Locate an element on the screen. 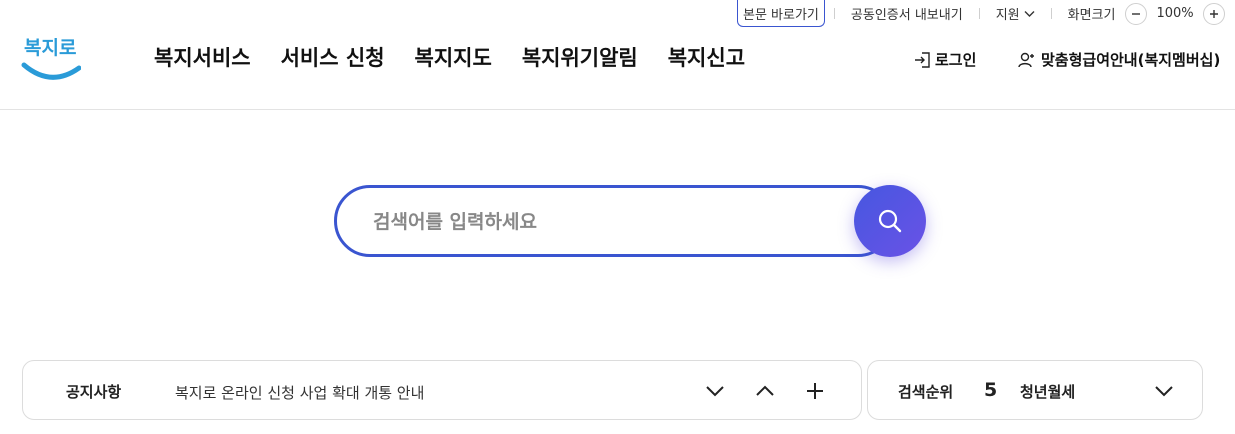 The height and width of the screenshot is (434, 1235). ranking-expand-button is located at coordinates (1164, 391).